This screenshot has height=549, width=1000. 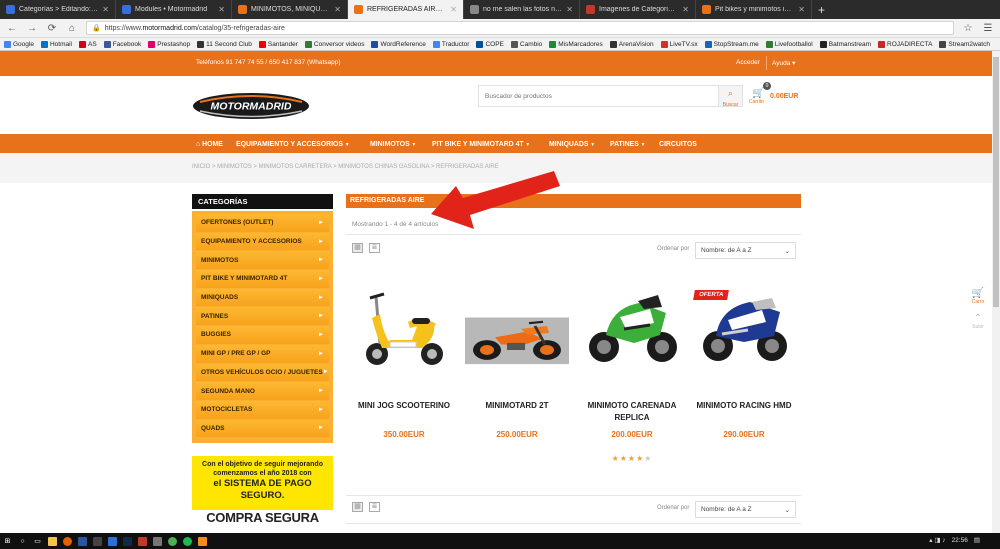 What do you see at coordinates (996, 182) in the screenshot?
I see `scrollbar-thumb` at bounding box center [996, 182].